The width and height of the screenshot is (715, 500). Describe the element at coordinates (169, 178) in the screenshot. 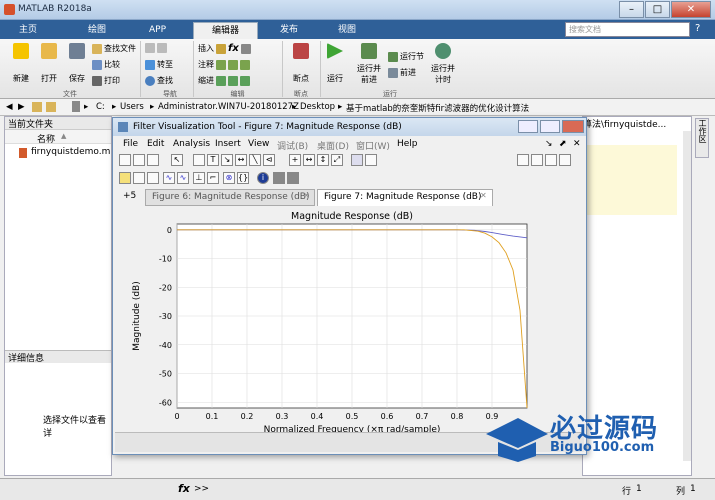

I see `group-delay-icon: ∿` at that location.